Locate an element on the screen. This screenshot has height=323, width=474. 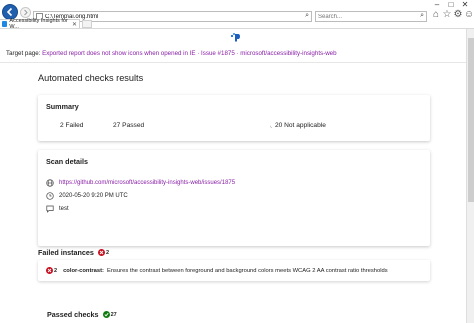
not-applicable-count: 20 Not applicable is located at coordinates (300, 125).